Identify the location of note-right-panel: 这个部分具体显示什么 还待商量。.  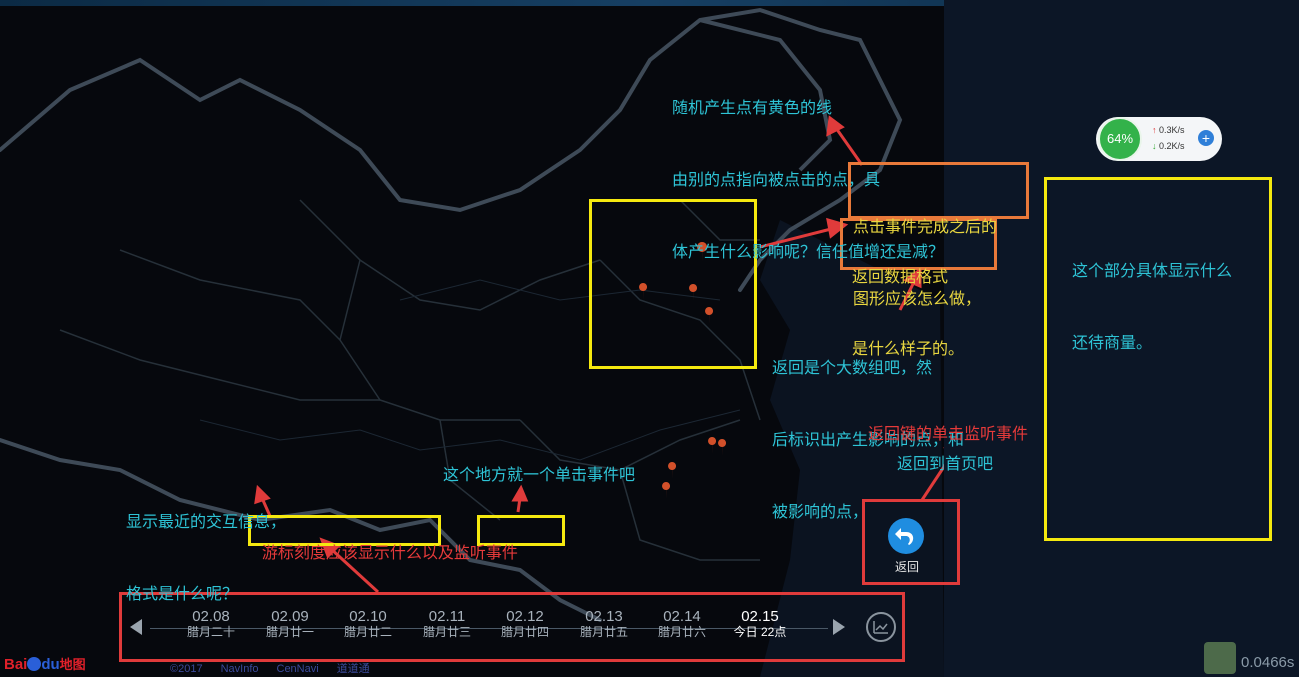
(1152, 307).